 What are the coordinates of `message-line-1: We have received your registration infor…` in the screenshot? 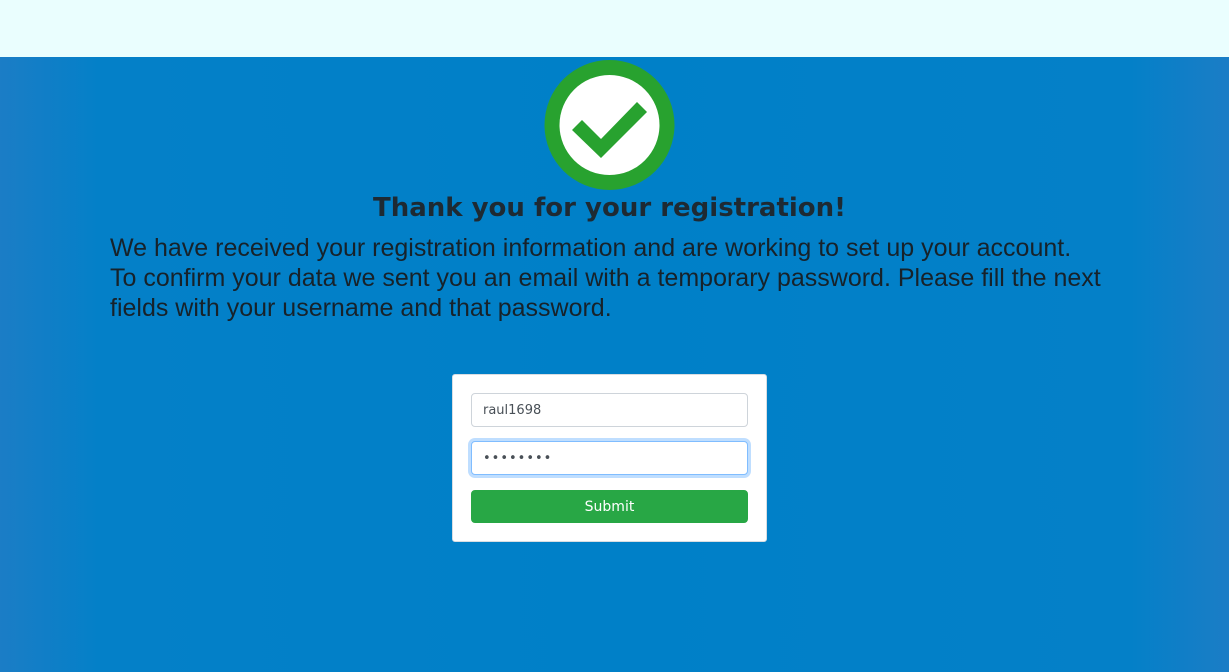 It's located at (591, 248).